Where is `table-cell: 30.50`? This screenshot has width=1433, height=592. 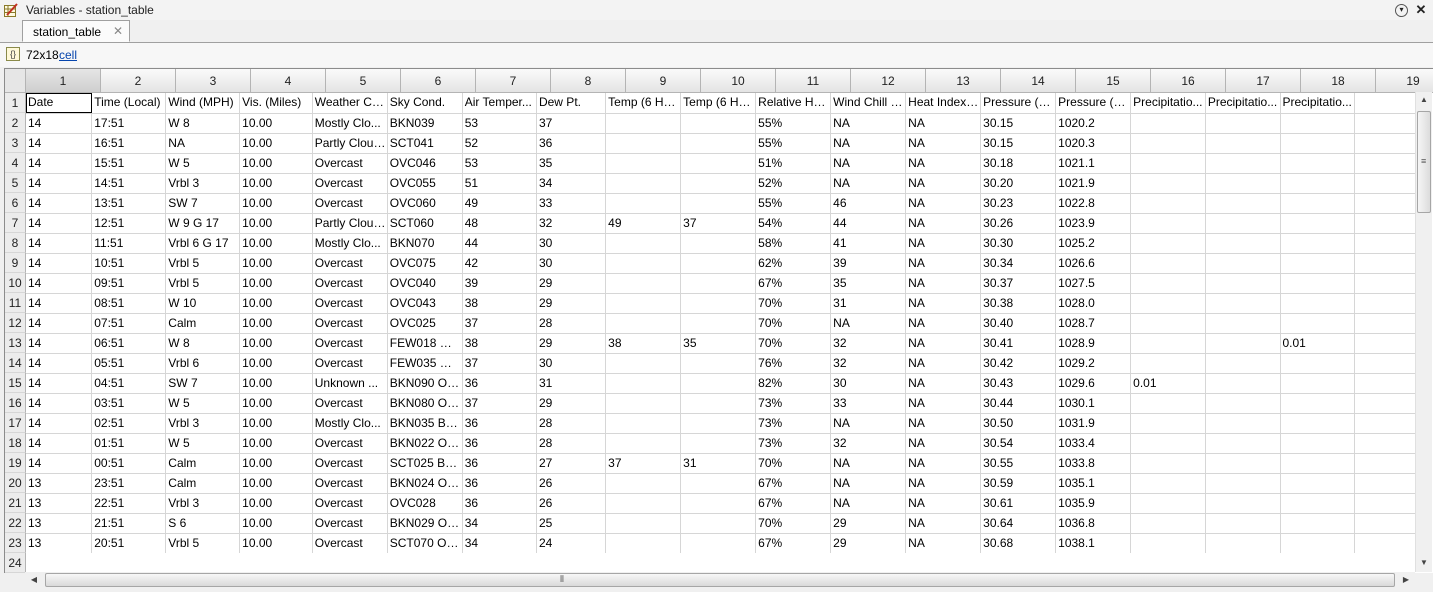 table-cell: 30.50 is located at coordinates (1018, 423).